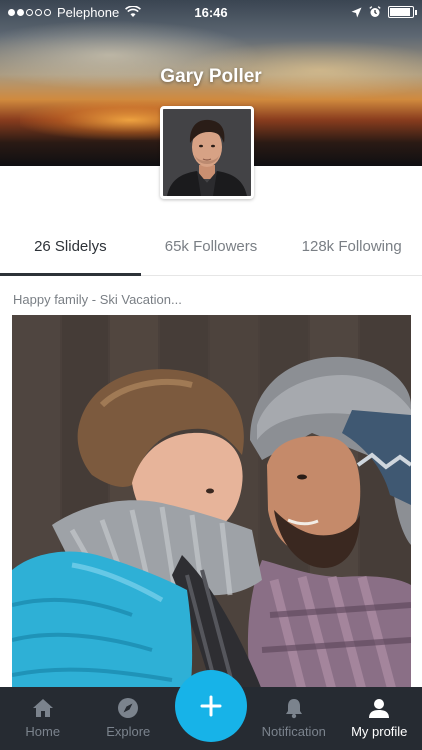  What do you see at coordinates (293, 731) in the screenshot?
I see `tab-notification-label: Notification` at bounding box center [293, 731].